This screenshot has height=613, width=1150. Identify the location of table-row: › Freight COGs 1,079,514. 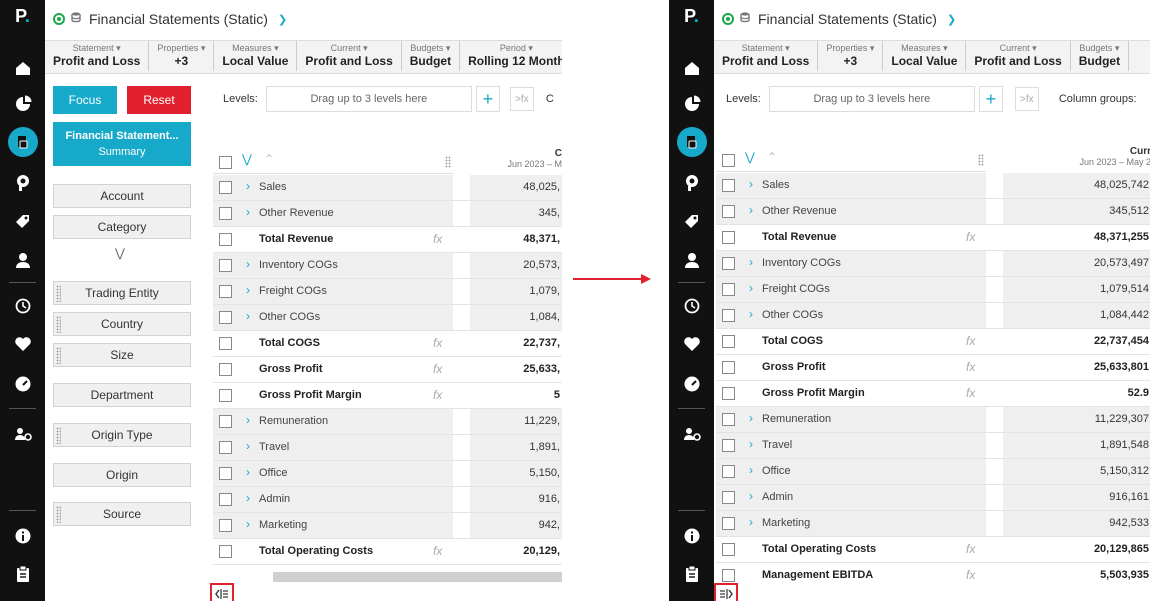
(933, 290).